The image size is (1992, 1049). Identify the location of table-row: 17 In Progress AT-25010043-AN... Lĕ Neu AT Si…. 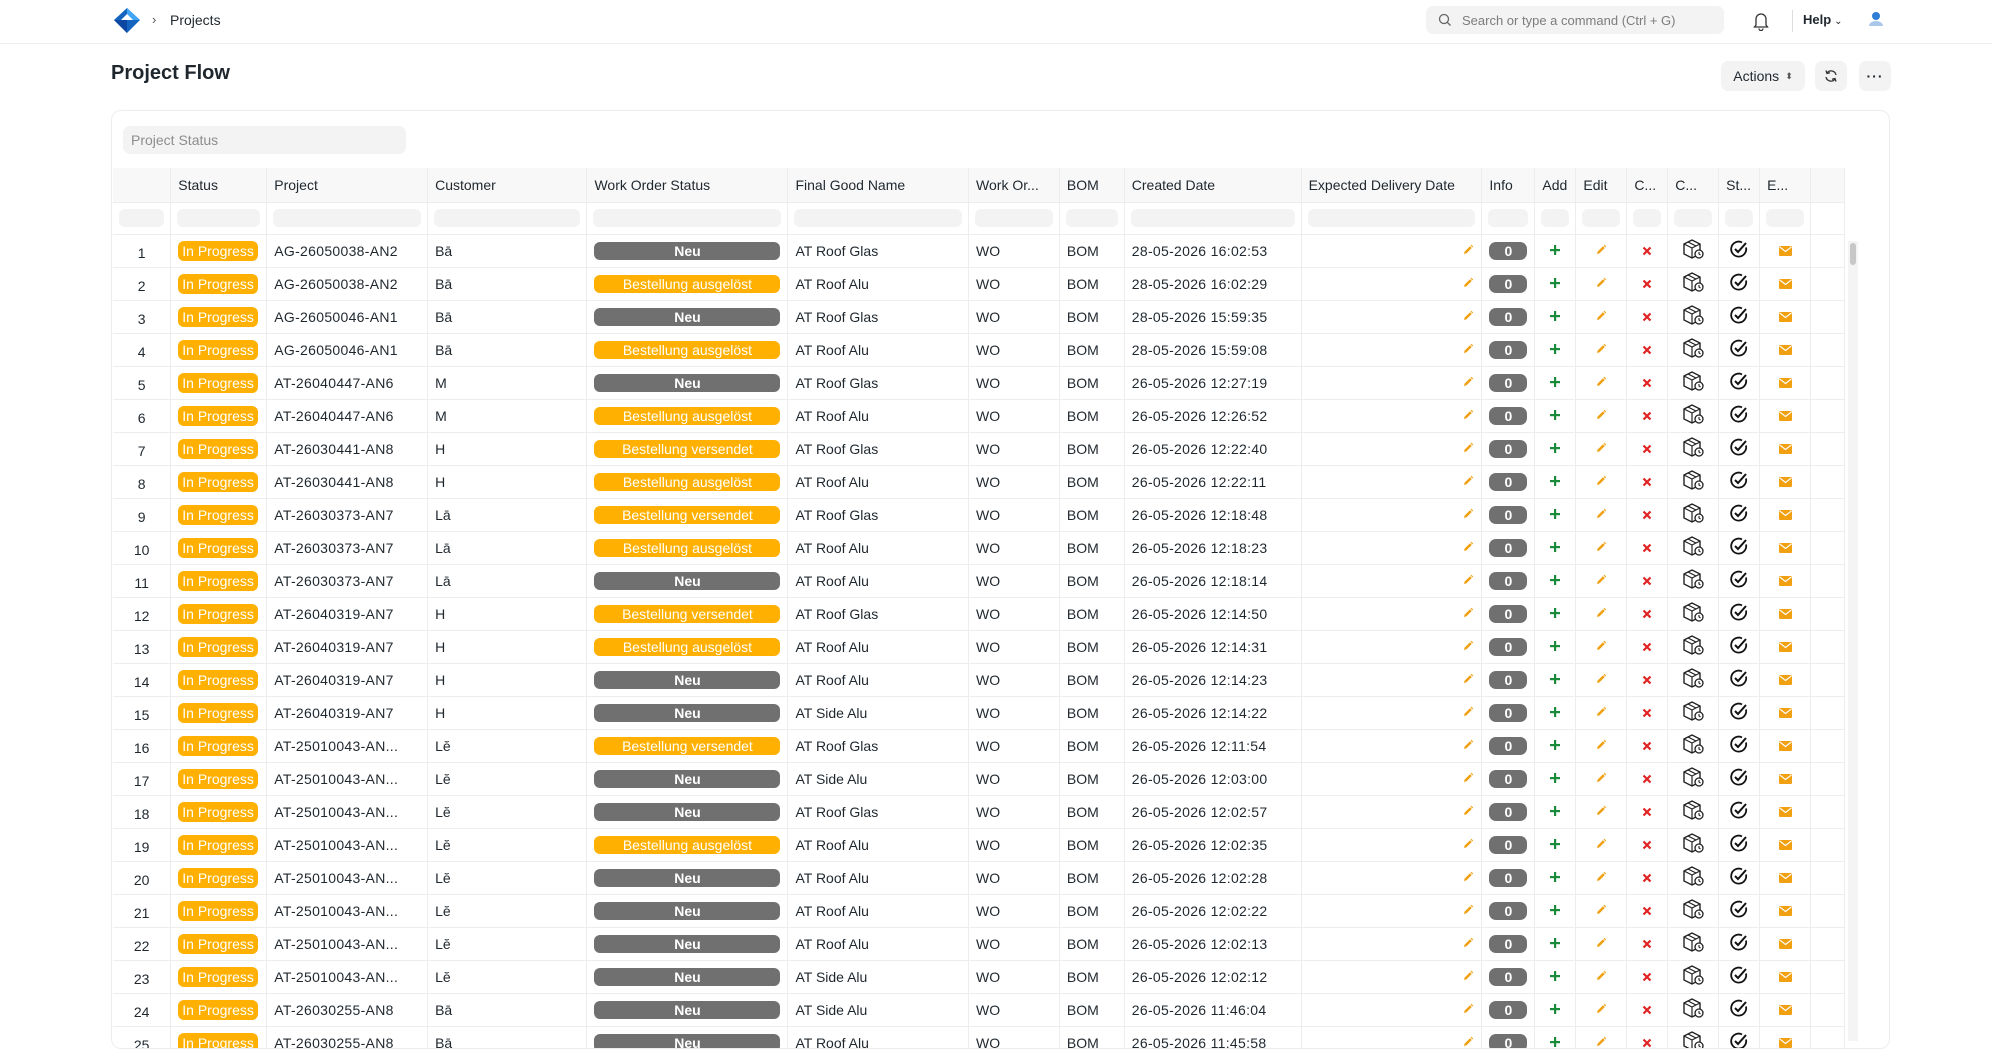
(979, 779).